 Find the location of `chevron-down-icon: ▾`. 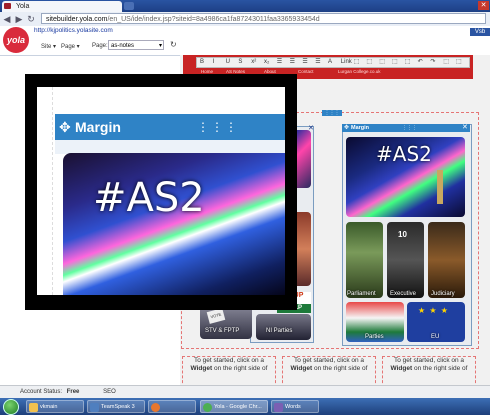

chevron-down-icon: ▾ is located at coordinates (160, 46).